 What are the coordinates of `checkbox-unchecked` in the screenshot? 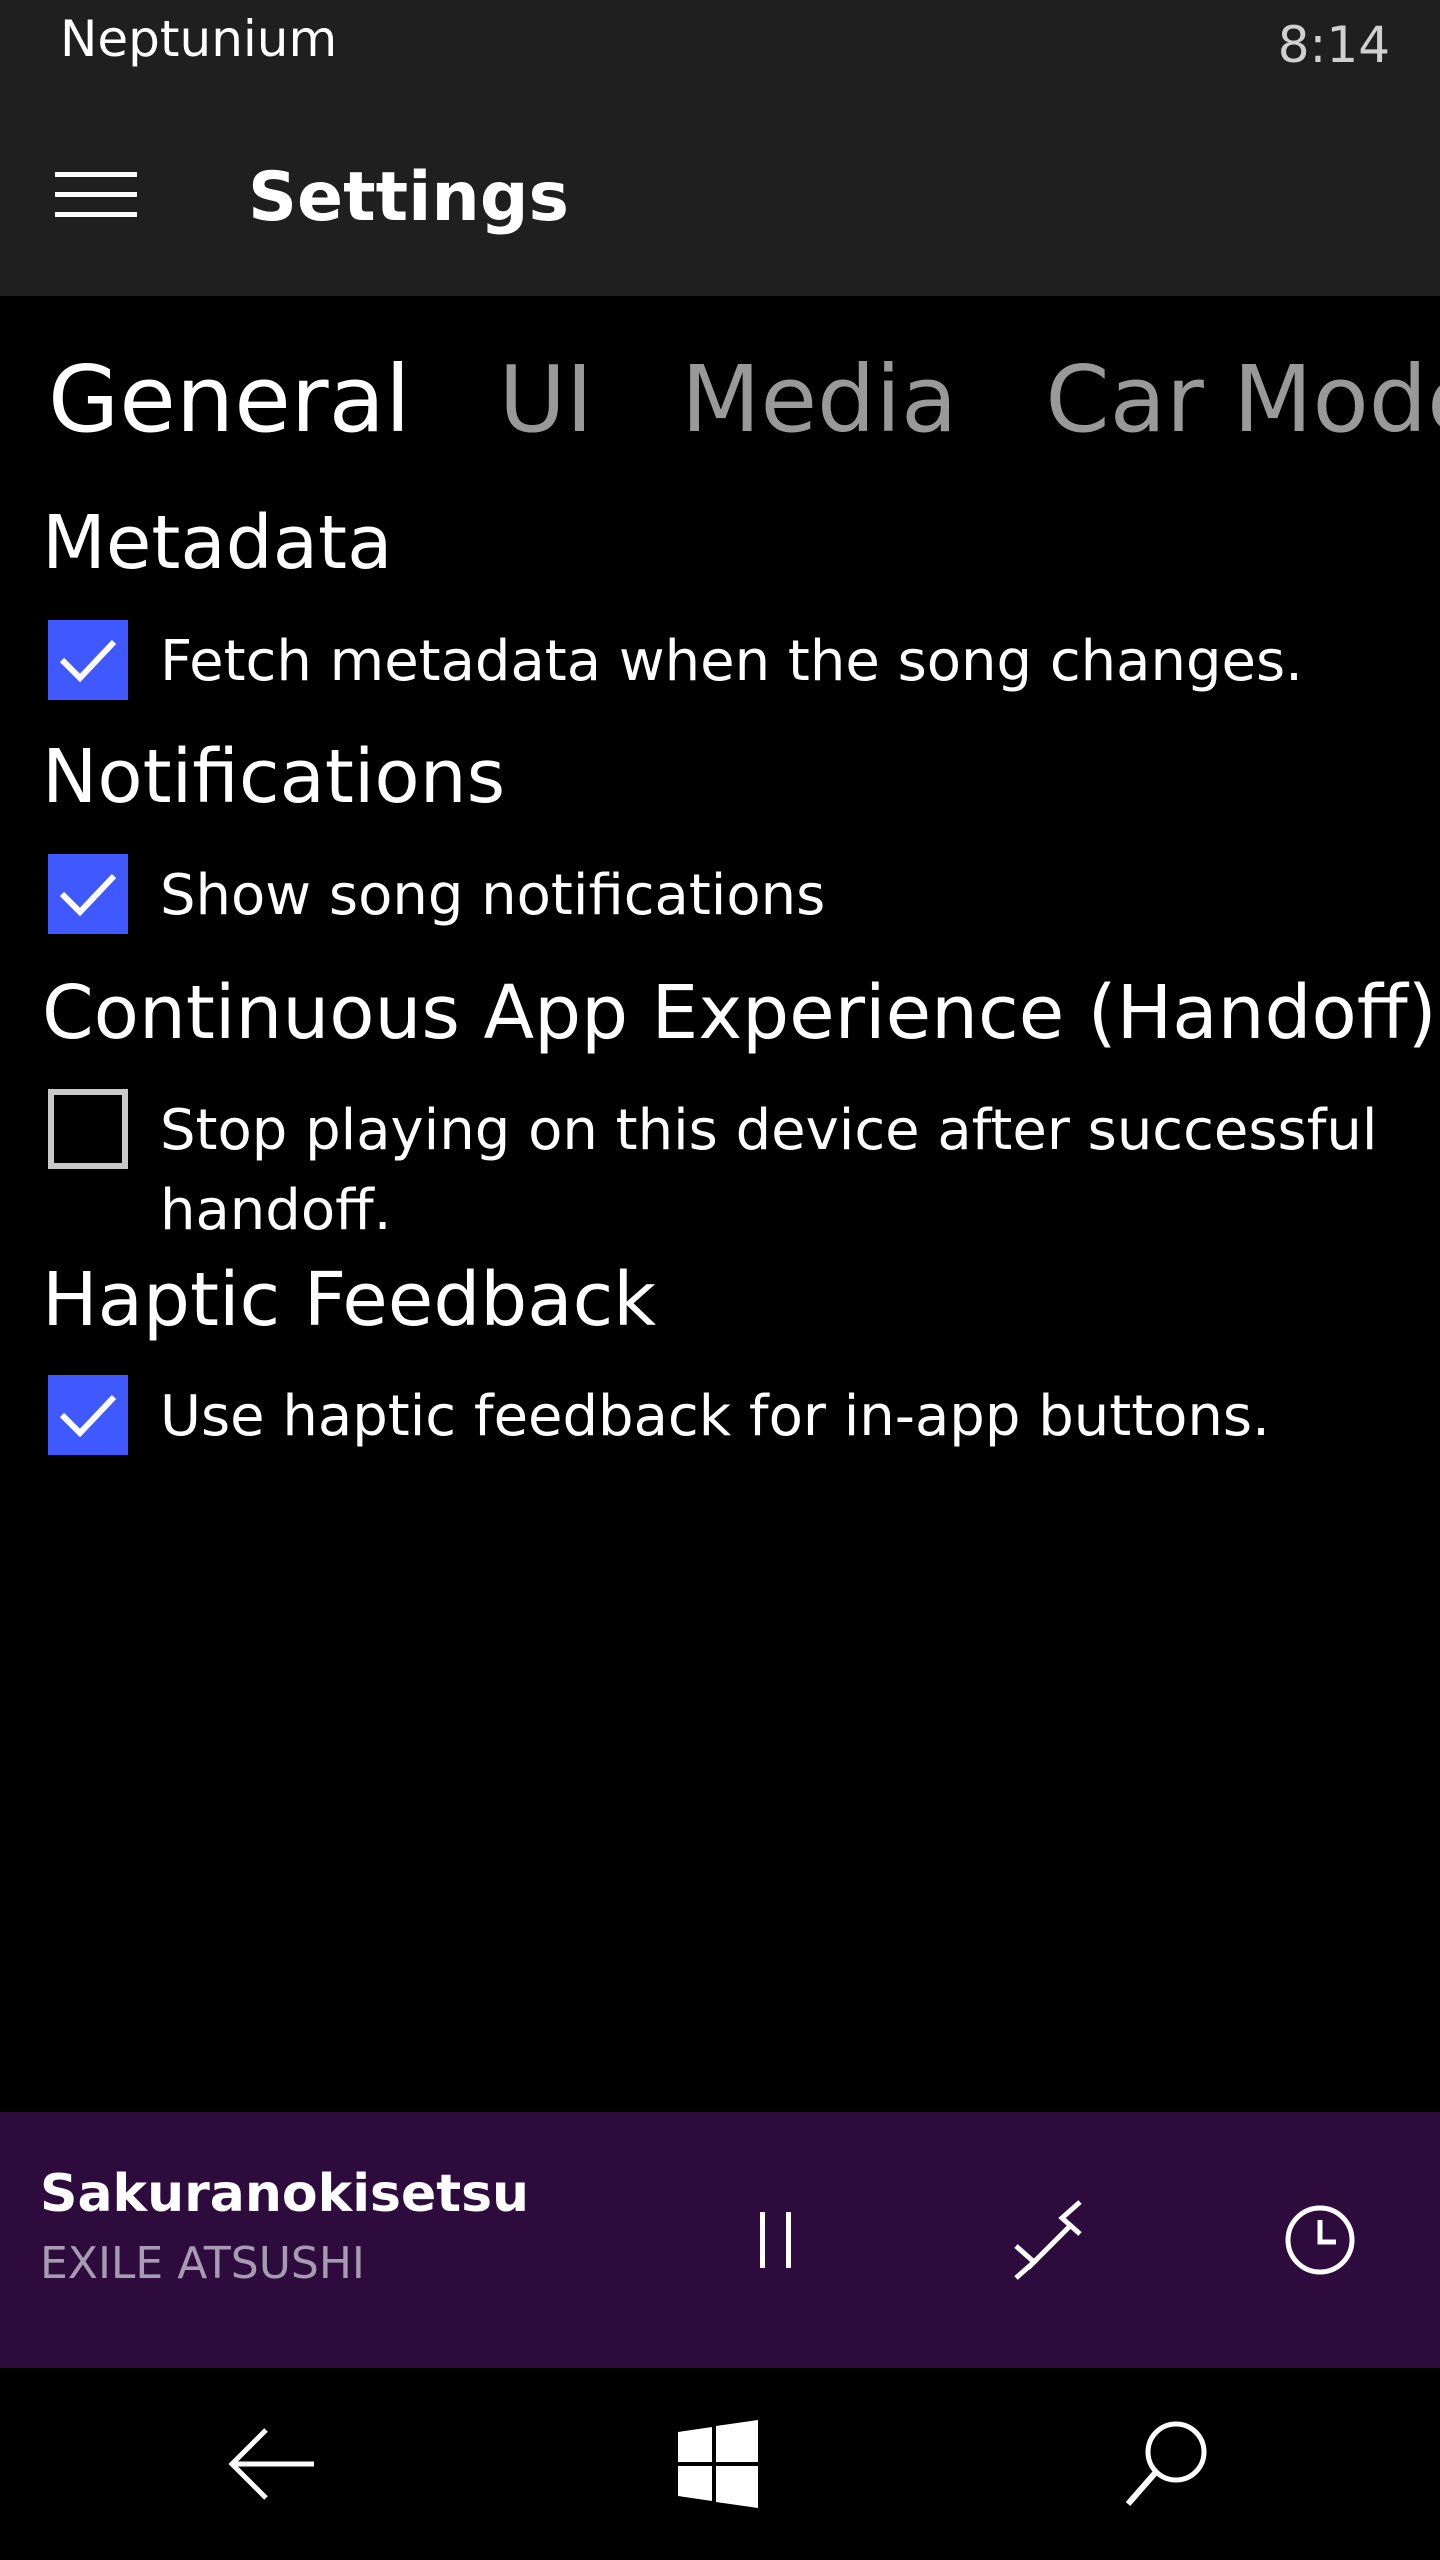 It's located at (88, 1129).